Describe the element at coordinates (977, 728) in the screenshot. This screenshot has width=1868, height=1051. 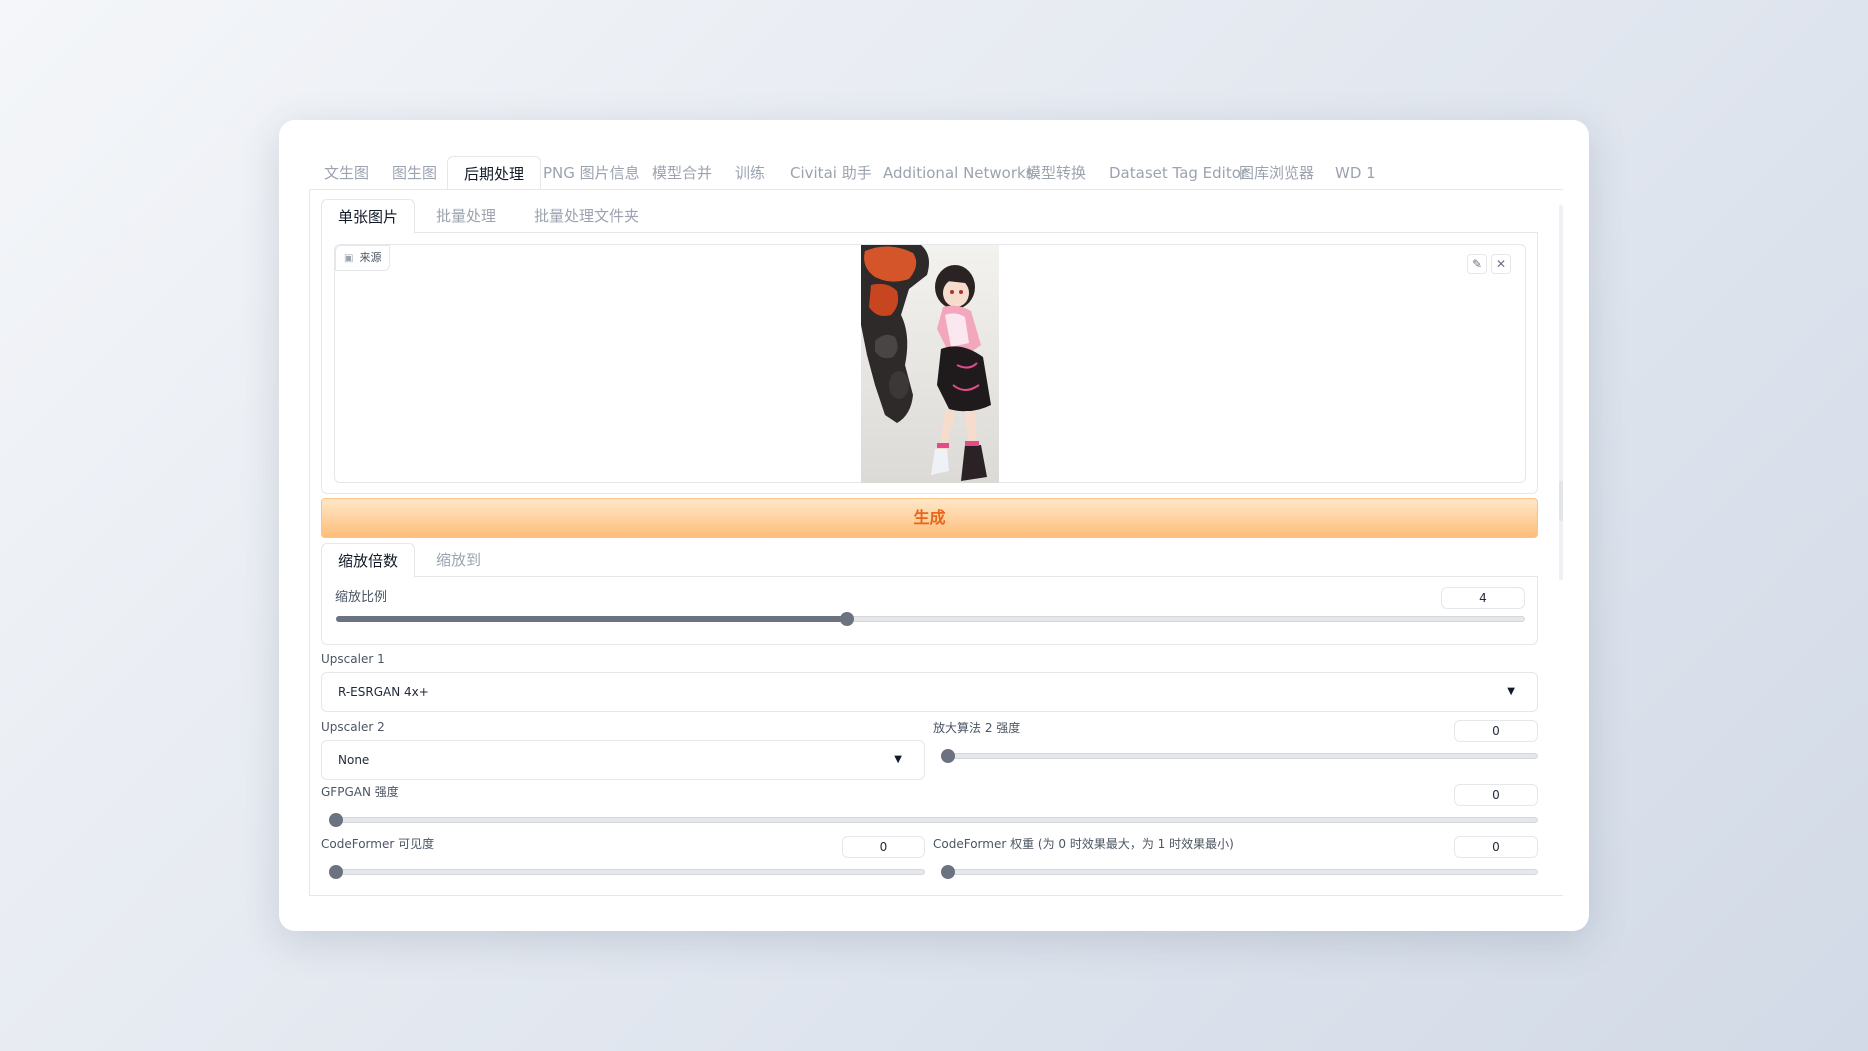
I see `upscaler2-strength-label: 放大算法 2 强度` at that location.